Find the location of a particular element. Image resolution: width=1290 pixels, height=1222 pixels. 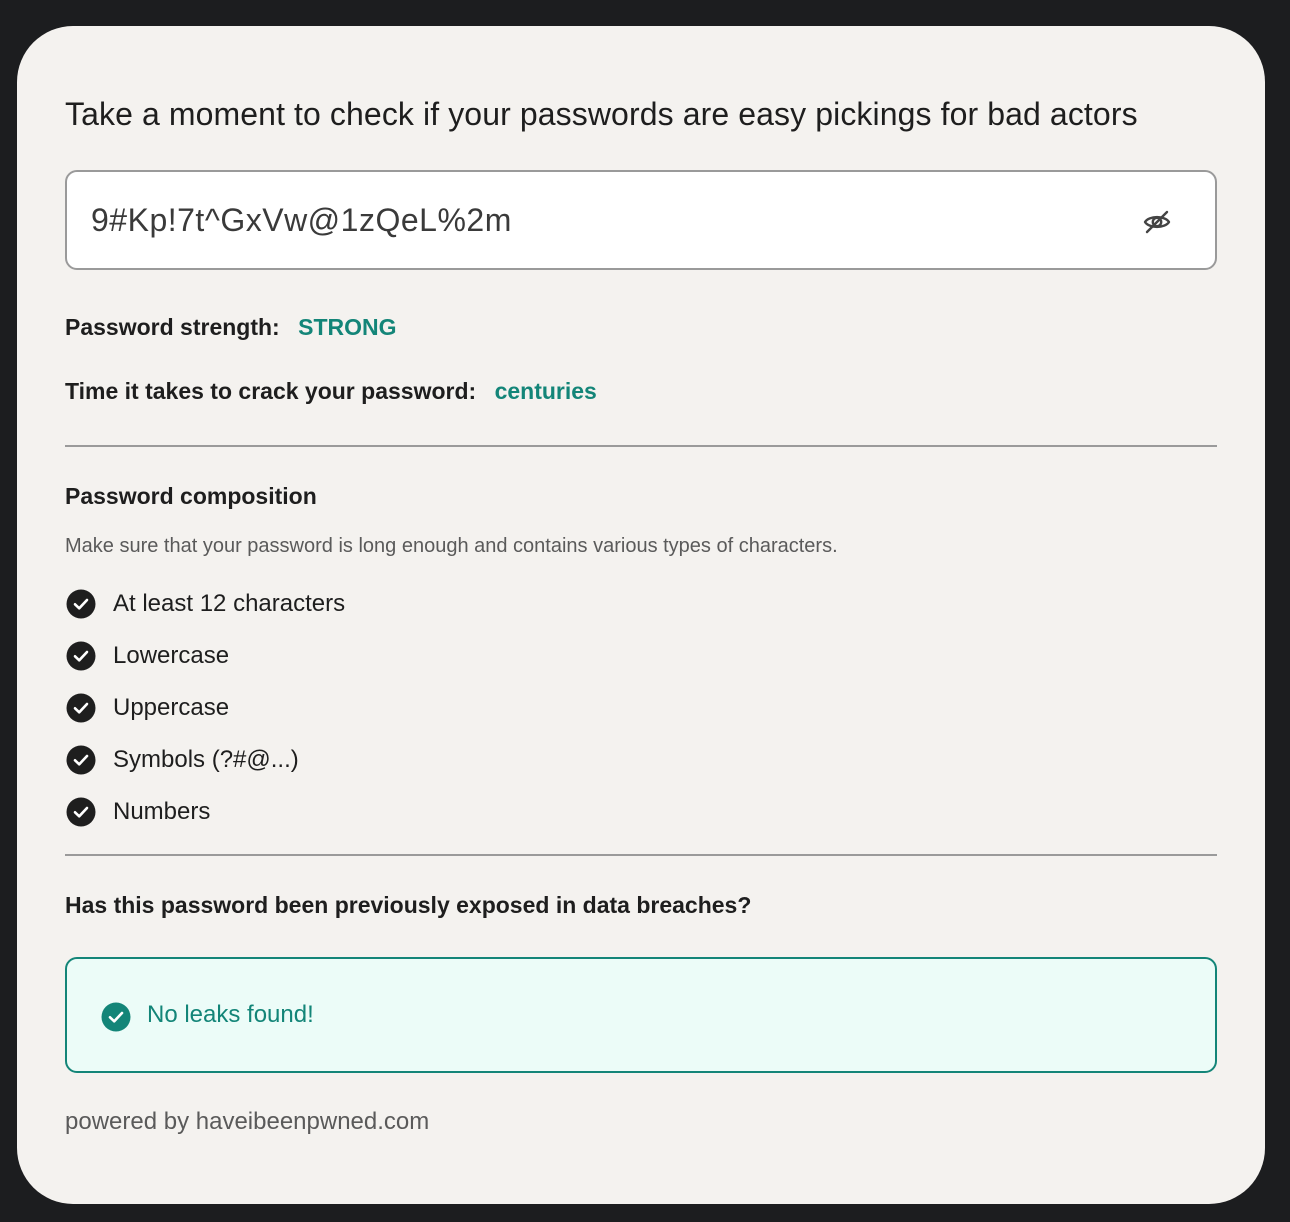

checklist-item-numbers: Numbers is located at coordinates (205, 812).